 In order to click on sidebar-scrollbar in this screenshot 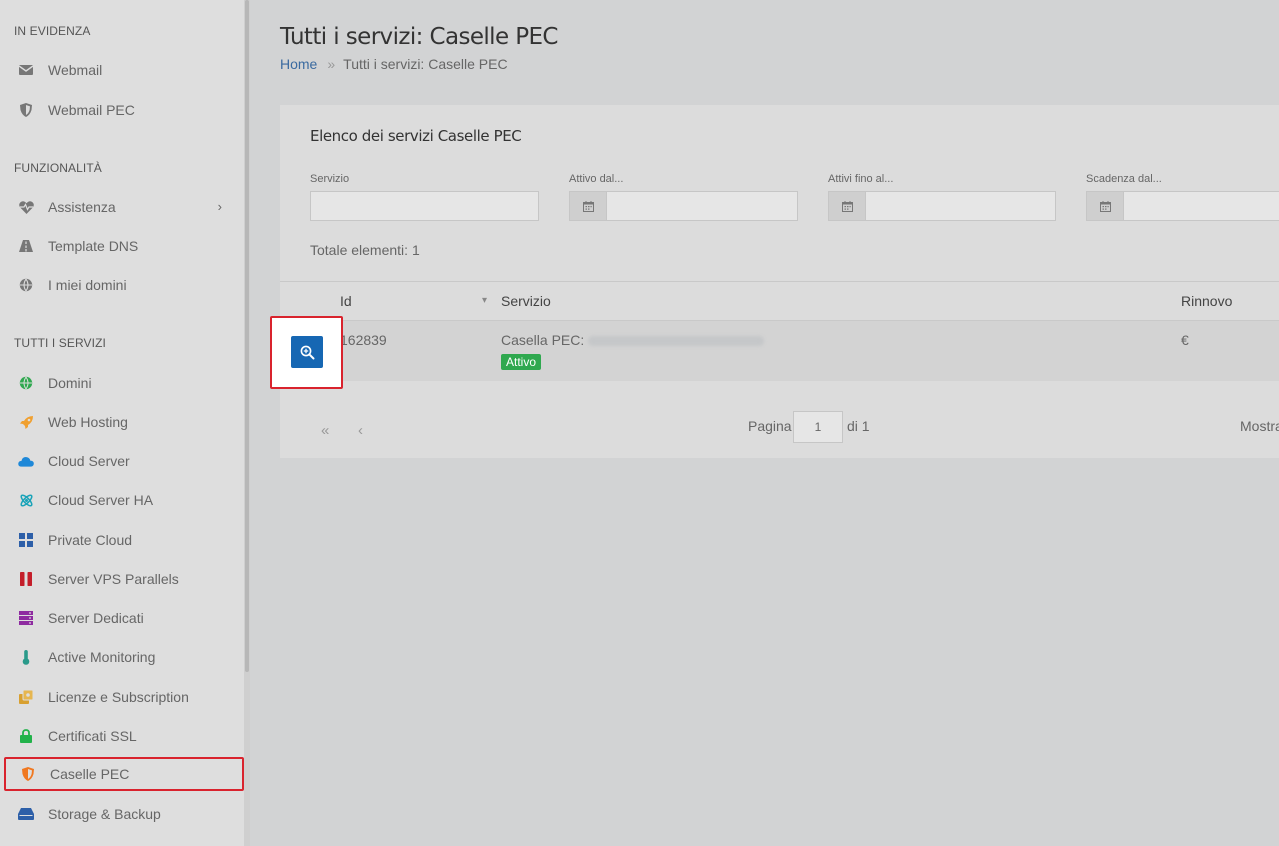, I will do `click(247, 423)`.